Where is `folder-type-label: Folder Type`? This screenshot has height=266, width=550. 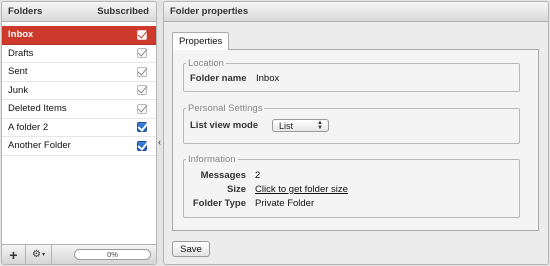
folder-type-label: Folder Type is located at coordinates (219, 203).